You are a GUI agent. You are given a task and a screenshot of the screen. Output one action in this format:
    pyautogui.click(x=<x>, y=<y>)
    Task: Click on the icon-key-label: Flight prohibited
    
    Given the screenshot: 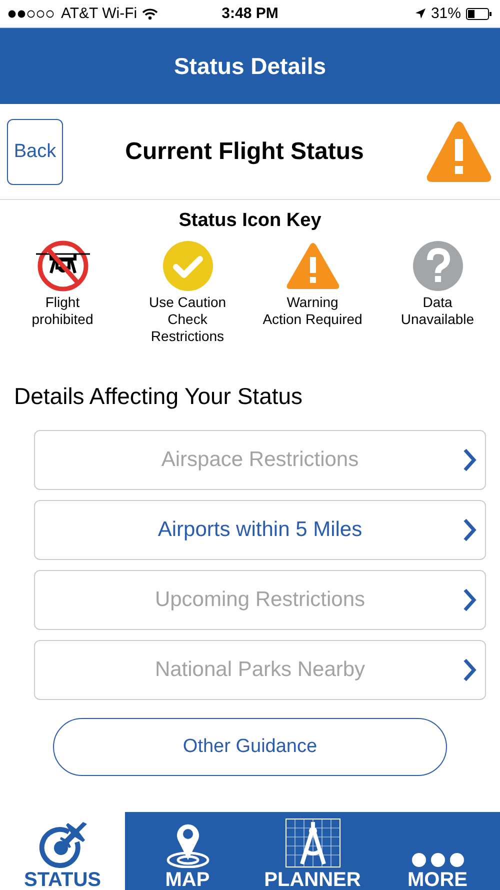 What is the action you would take?
    pyautogui.click(x=63, y=311)
    